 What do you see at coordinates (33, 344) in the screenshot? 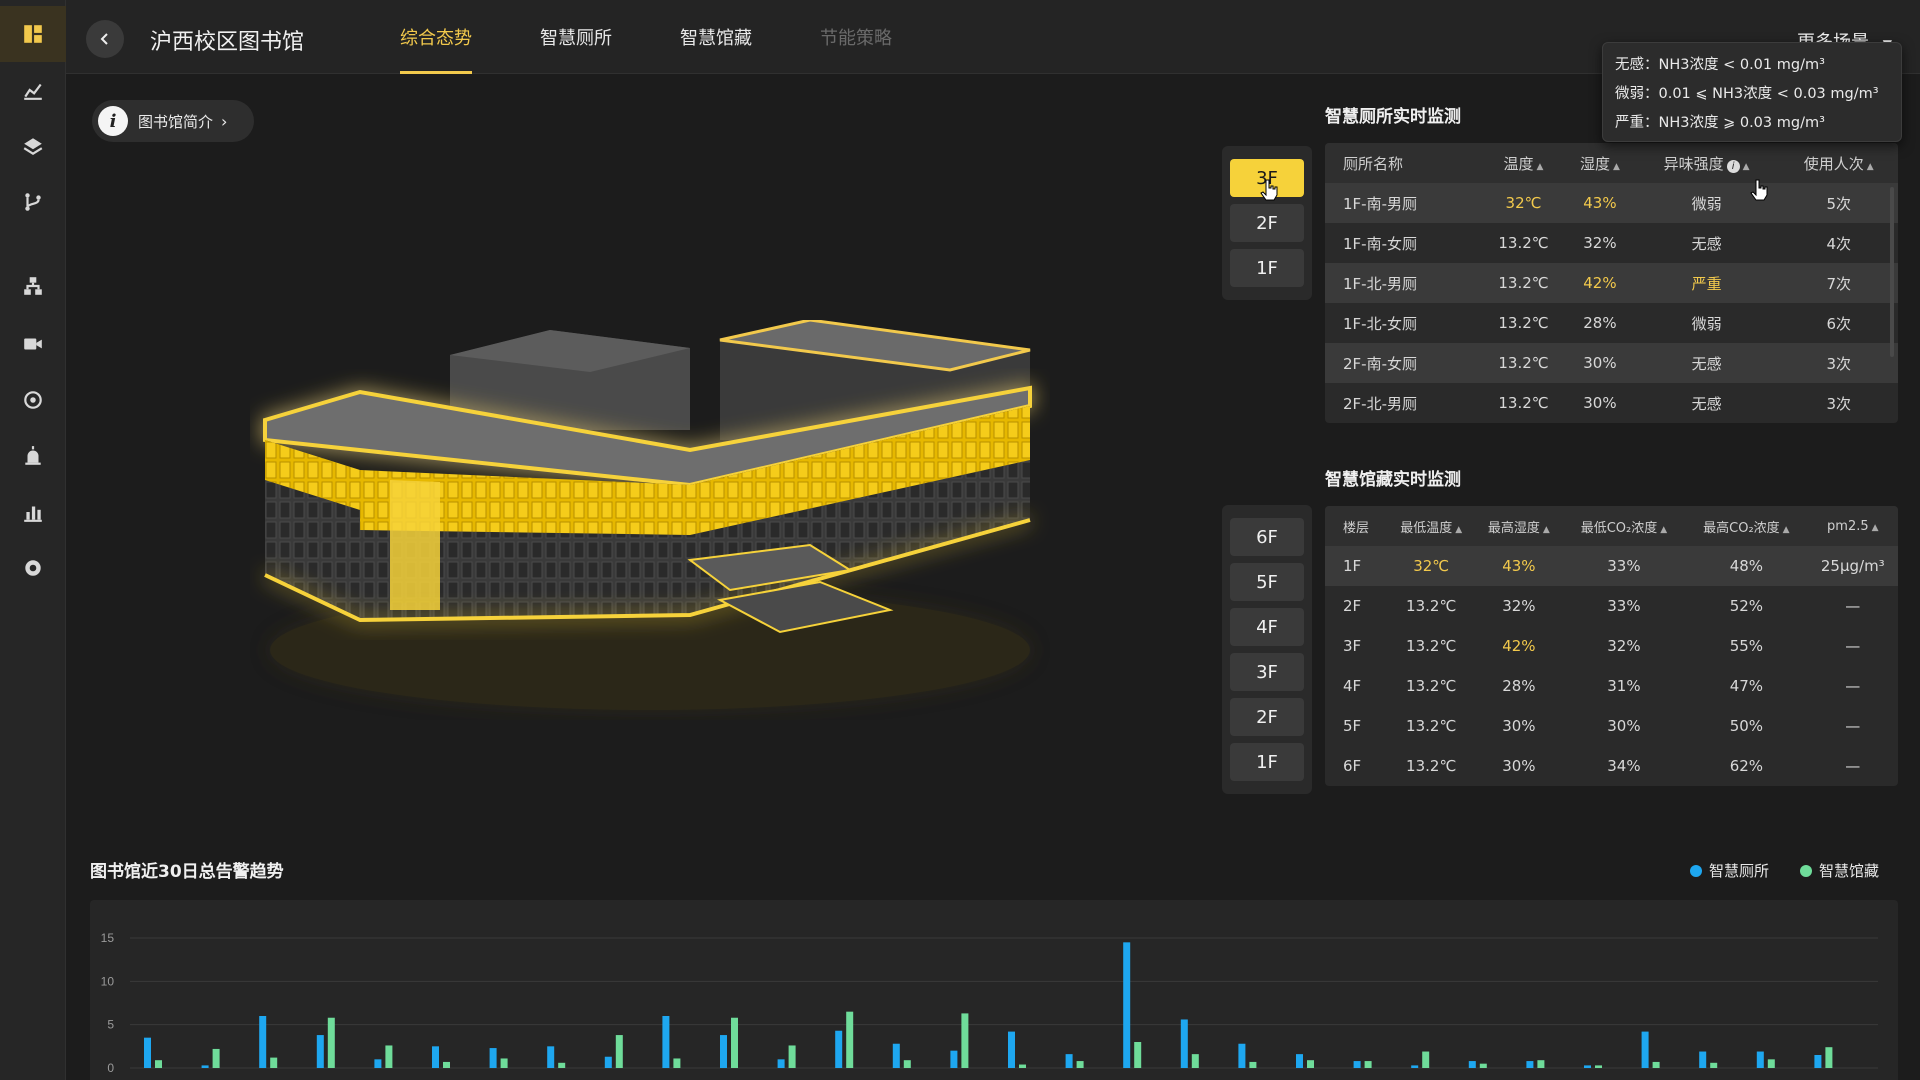
I see `camera-icon` at bounding box center [33, 344].